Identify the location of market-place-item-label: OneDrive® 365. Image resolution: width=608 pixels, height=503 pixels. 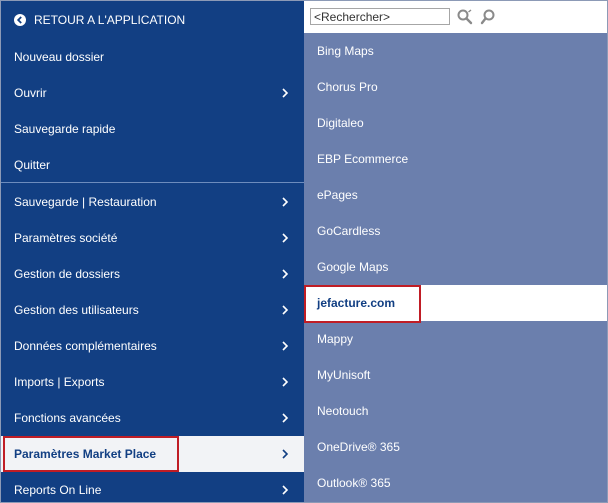
(358, 447).